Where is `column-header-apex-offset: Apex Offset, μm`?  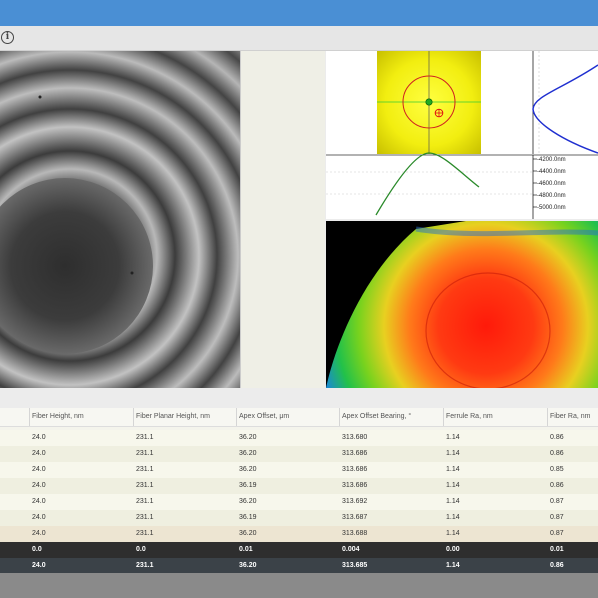
column-header-apex-offset: Apex Offset, μm is located at coordinates (264, 416).